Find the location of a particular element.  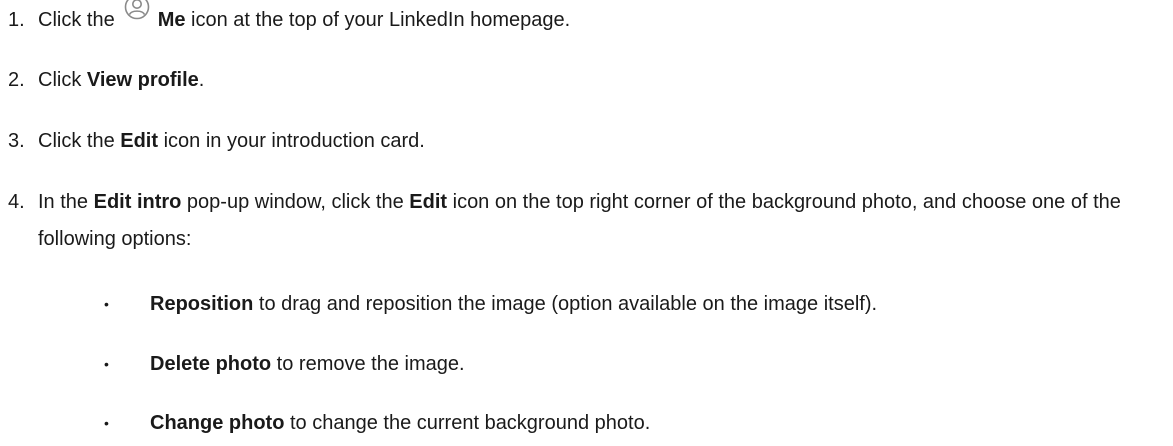

step-text-plain: icon in your introduction card. is located at coordinates (291, 141).